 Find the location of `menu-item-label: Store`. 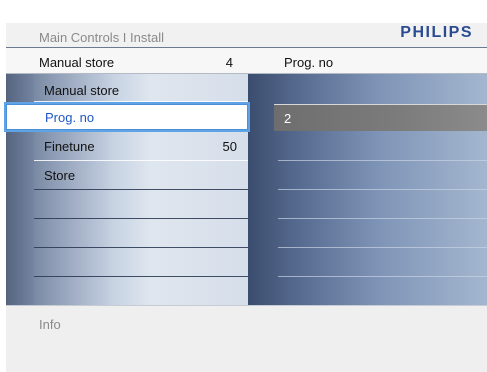

menu-item-label: Store is located at coordinates (60, 175).